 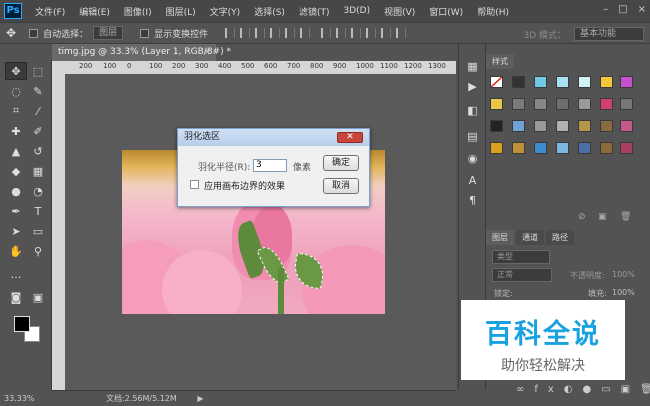 What do you see at coordinates (94, 11) in the screenshot?
I see `menu-edit: 编辑(E)` at bounding box center [94, 11].